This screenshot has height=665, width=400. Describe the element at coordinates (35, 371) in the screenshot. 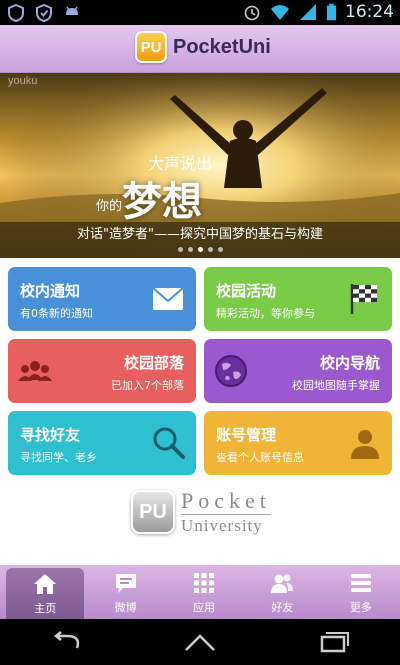

I see `group-icon` at that location.